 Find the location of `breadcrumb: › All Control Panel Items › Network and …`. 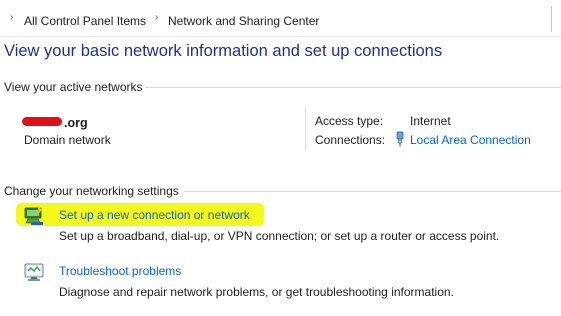

breadcrumb: › All Control Panel Items › Network and … is located at coordinates (280, 18).